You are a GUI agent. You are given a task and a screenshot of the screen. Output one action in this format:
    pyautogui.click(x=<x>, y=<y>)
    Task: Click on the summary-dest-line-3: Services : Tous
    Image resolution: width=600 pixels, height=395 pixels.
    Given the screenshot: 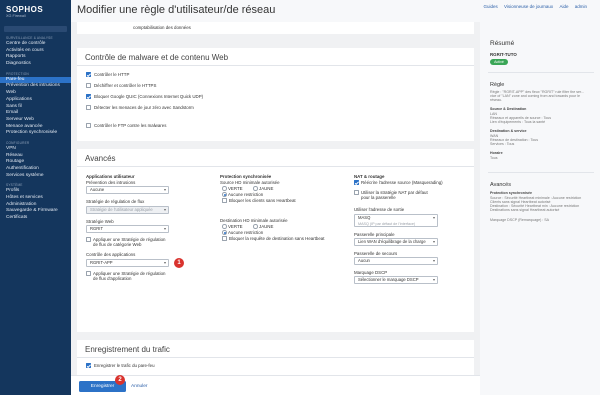 What is the action you would take?
    pyautogui.click(x=502, y=144)
    